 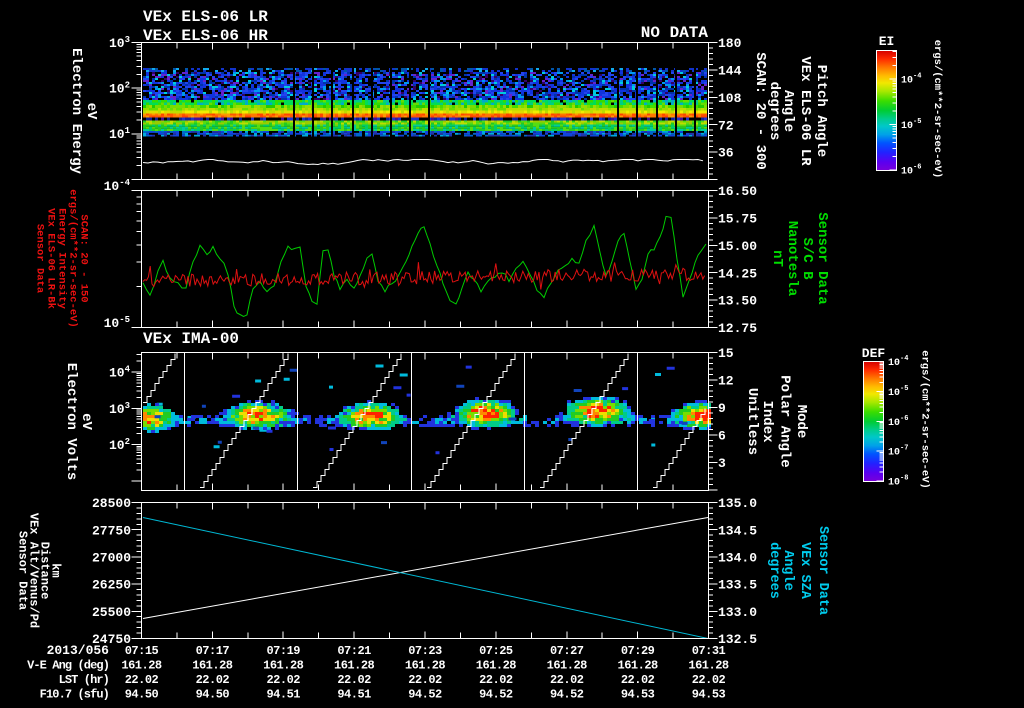 I want to click on svg-text: 134.0, so click(x=737, y=558).